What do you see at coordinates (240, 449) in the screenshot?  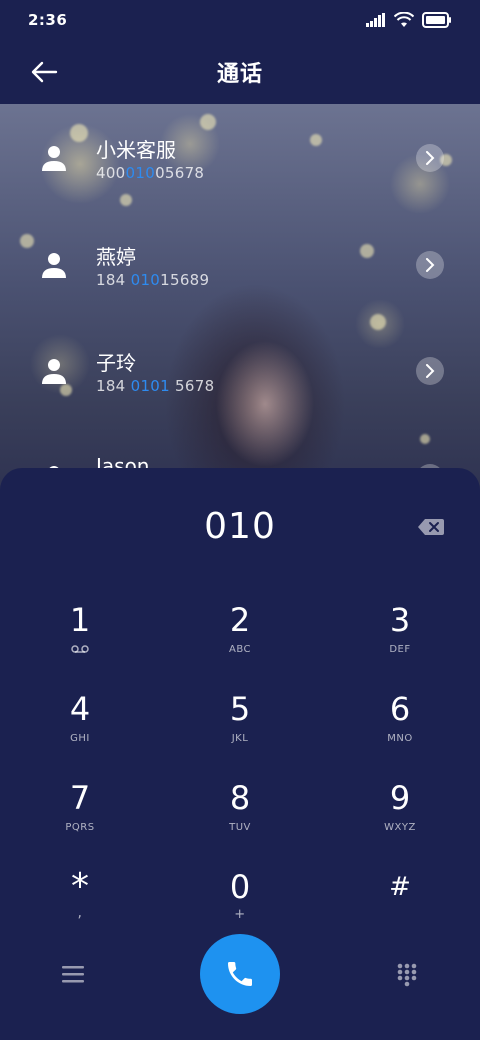 I see `contact-item: Jason` at bounding box center [240, 449].